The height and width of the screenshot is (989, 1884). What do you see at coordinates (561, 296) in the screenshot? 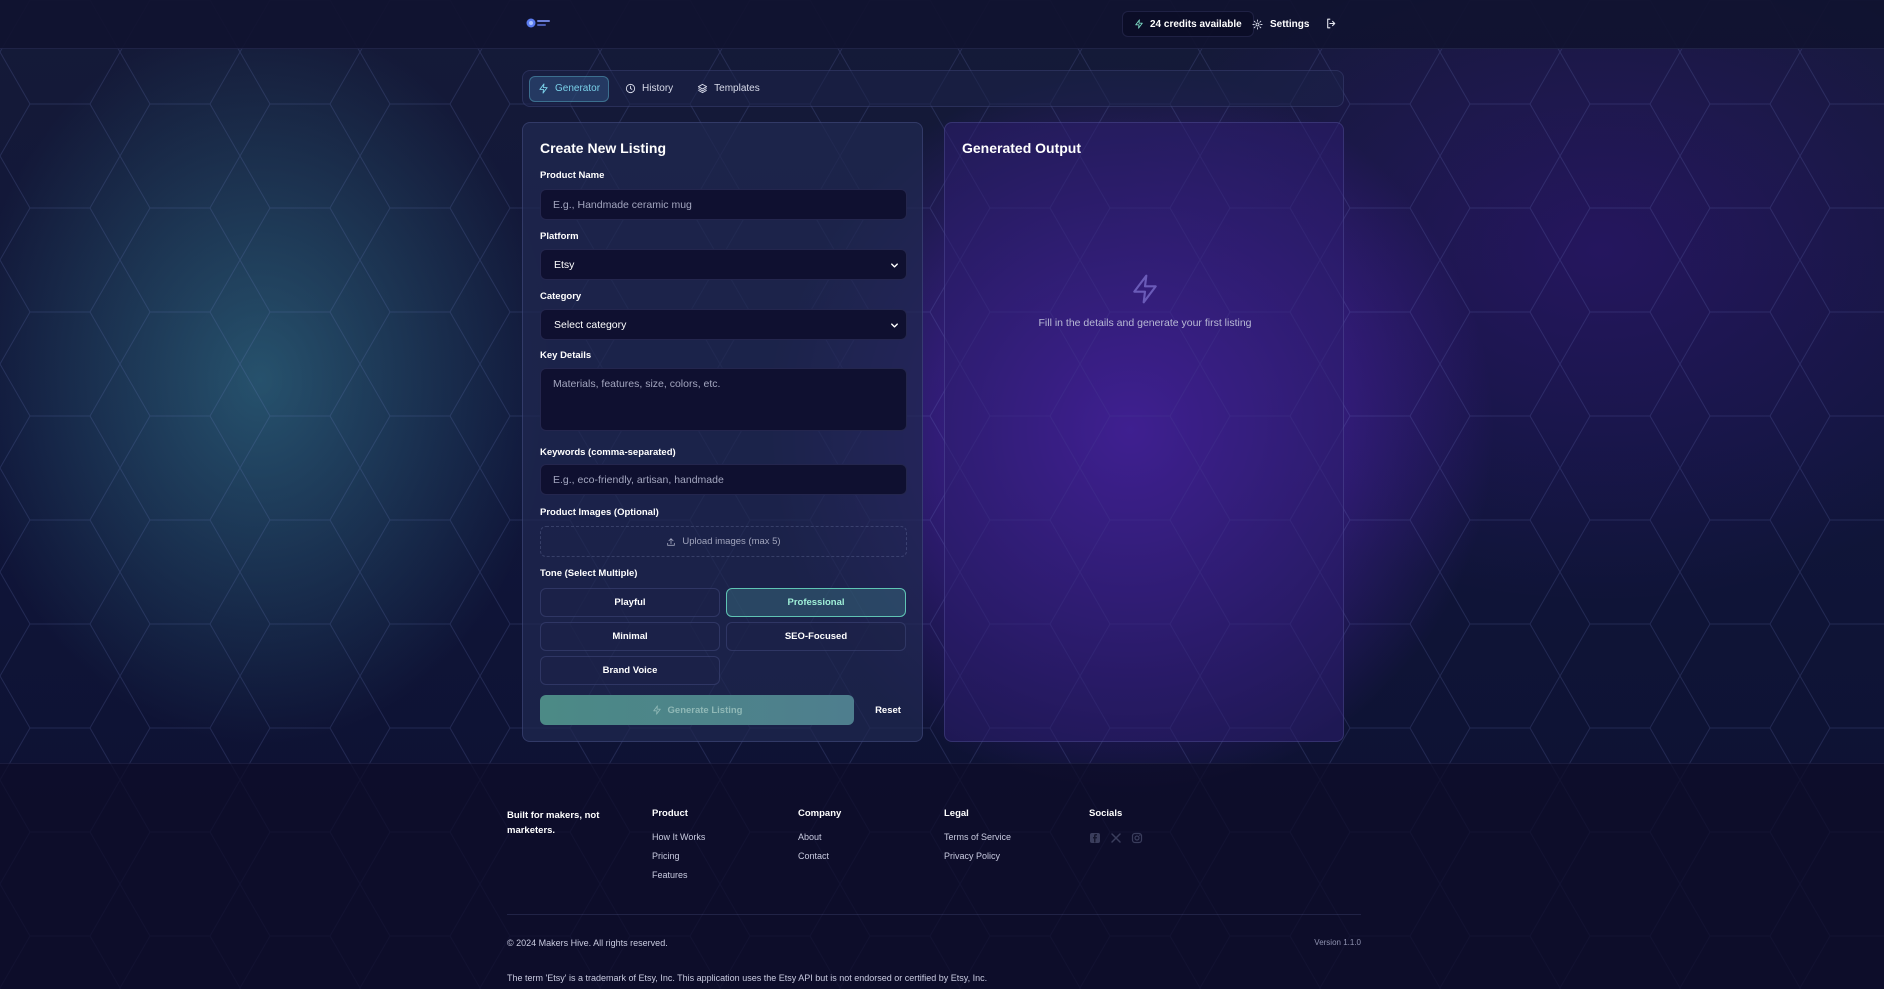
I see `category-label: Category` at bounding box center [561, 296].